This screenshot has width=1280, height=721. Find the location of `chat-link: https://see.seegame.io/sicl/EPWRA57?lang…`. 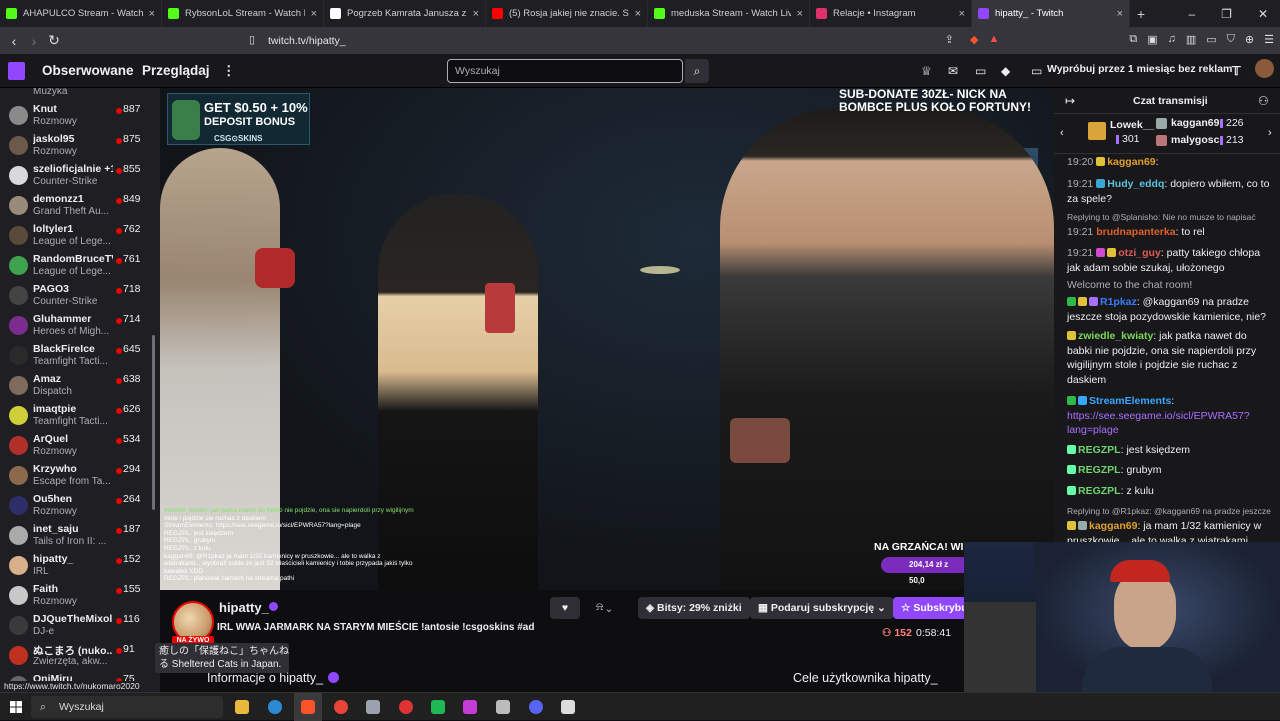

chat-link: https://see.seegame.io/sicl/EPWRA57?lang… is located at coordinates (1158, 423).